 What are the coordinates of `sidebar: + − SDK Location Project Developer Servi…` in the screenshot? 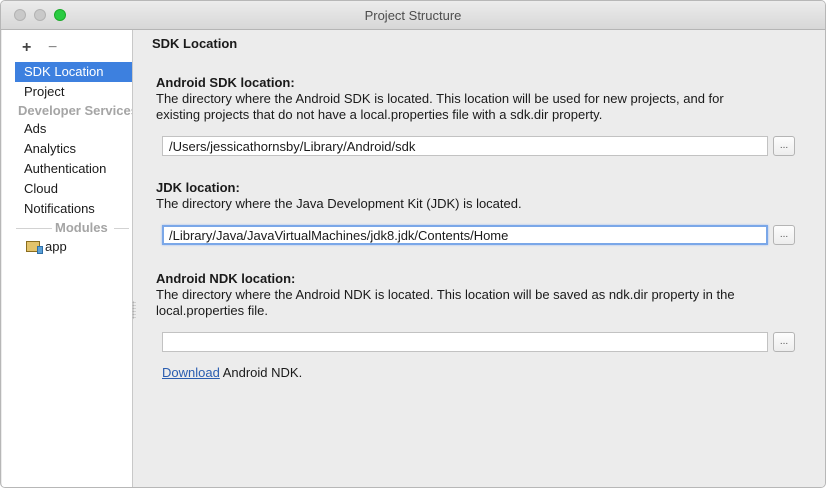 It's located at (67, 258).